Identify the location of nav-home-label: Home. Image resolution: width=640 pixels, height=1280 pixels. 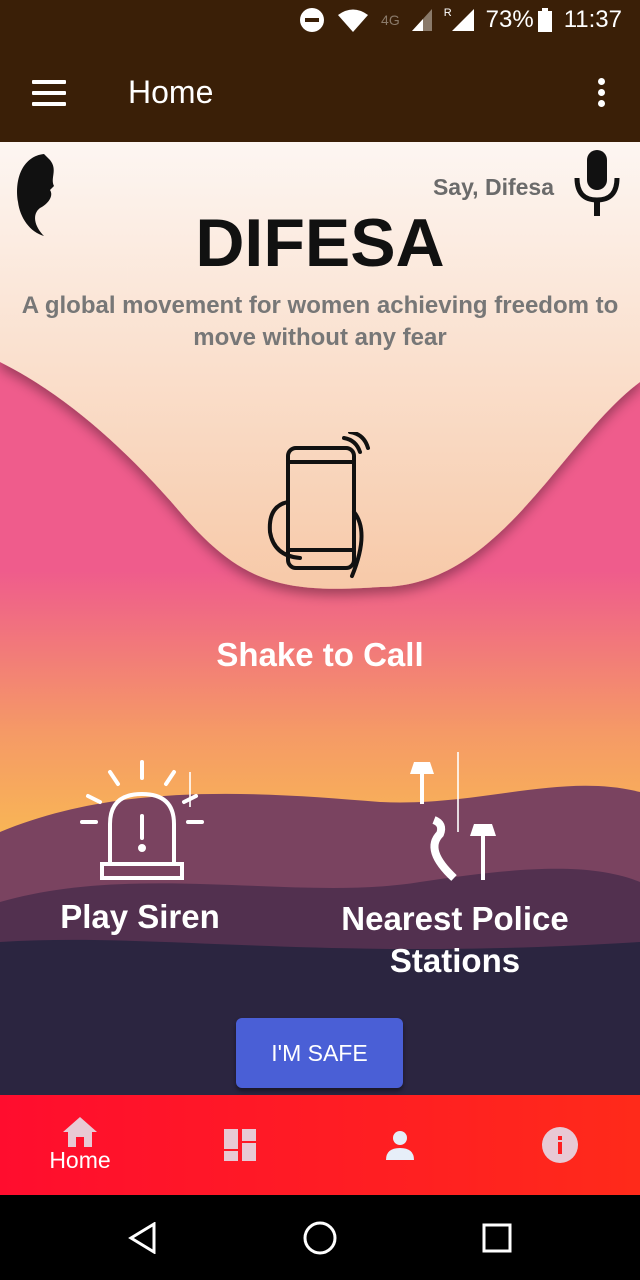
(80, 1159).